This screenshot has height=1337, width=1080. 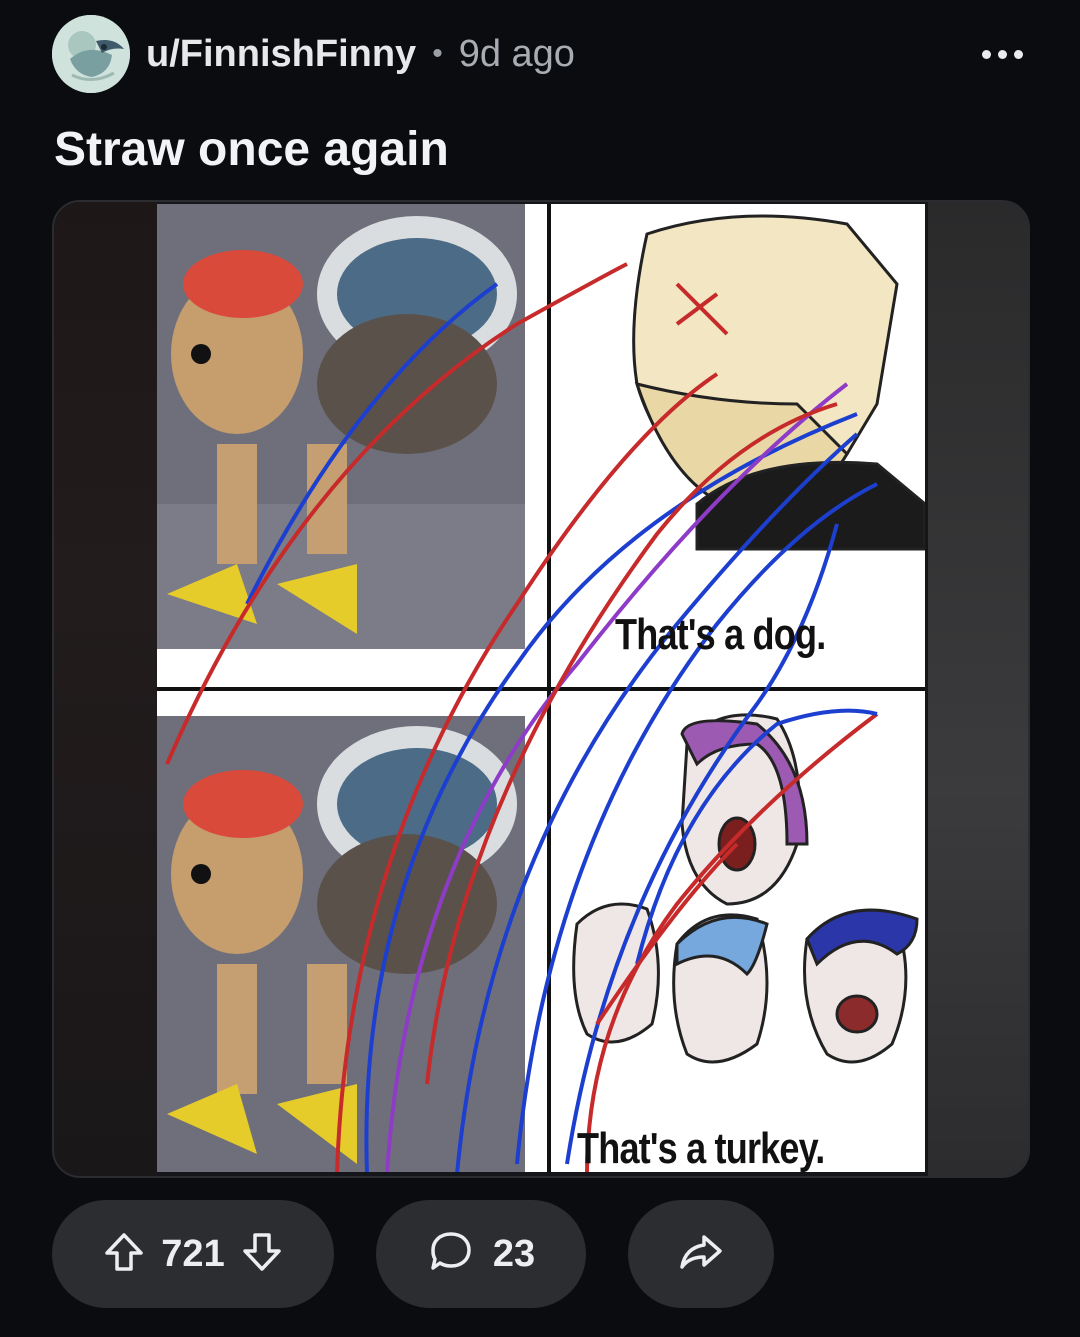 What do you see at coordinates (124, 1254) in the screenshot?
I see `upvote-icon` at bounding box center [124, 1254].